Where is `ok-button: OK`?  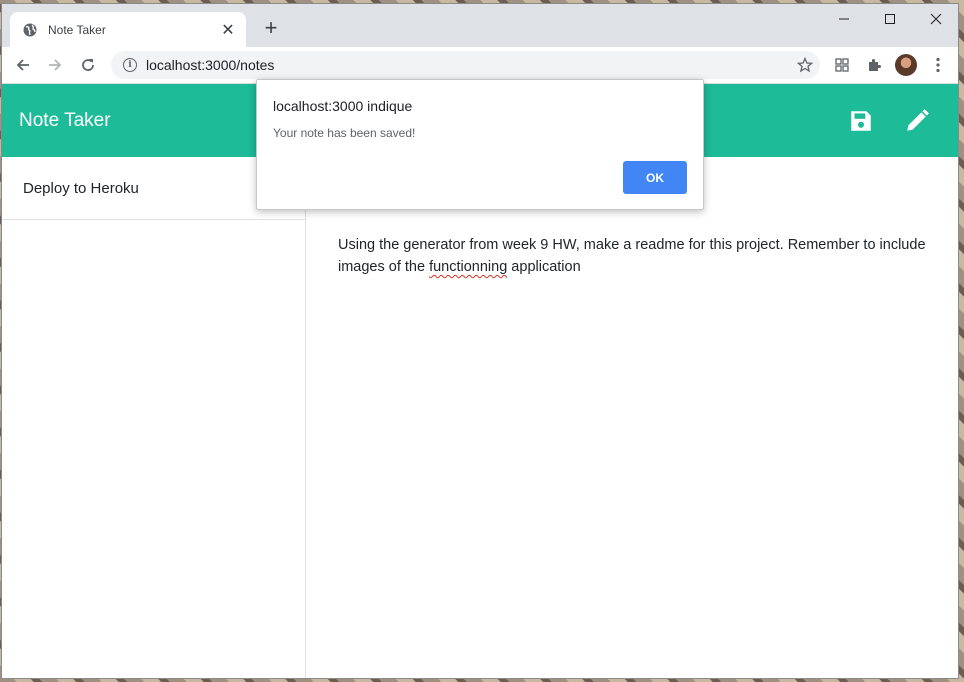
ok-button: OK is located at coordinates (655, 177).